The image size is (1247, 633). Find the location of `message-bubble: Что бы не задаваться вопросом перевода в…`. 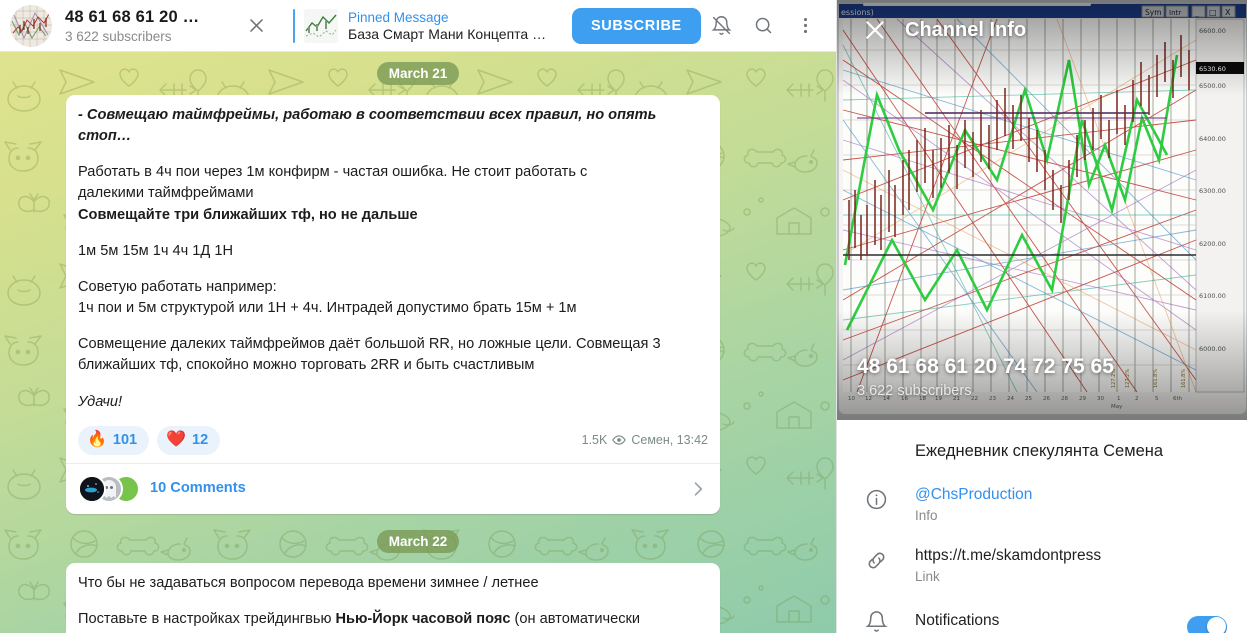

message-bubble: Что бы не задаваться вопросом перевода в… is located at coordinates (393, 597).